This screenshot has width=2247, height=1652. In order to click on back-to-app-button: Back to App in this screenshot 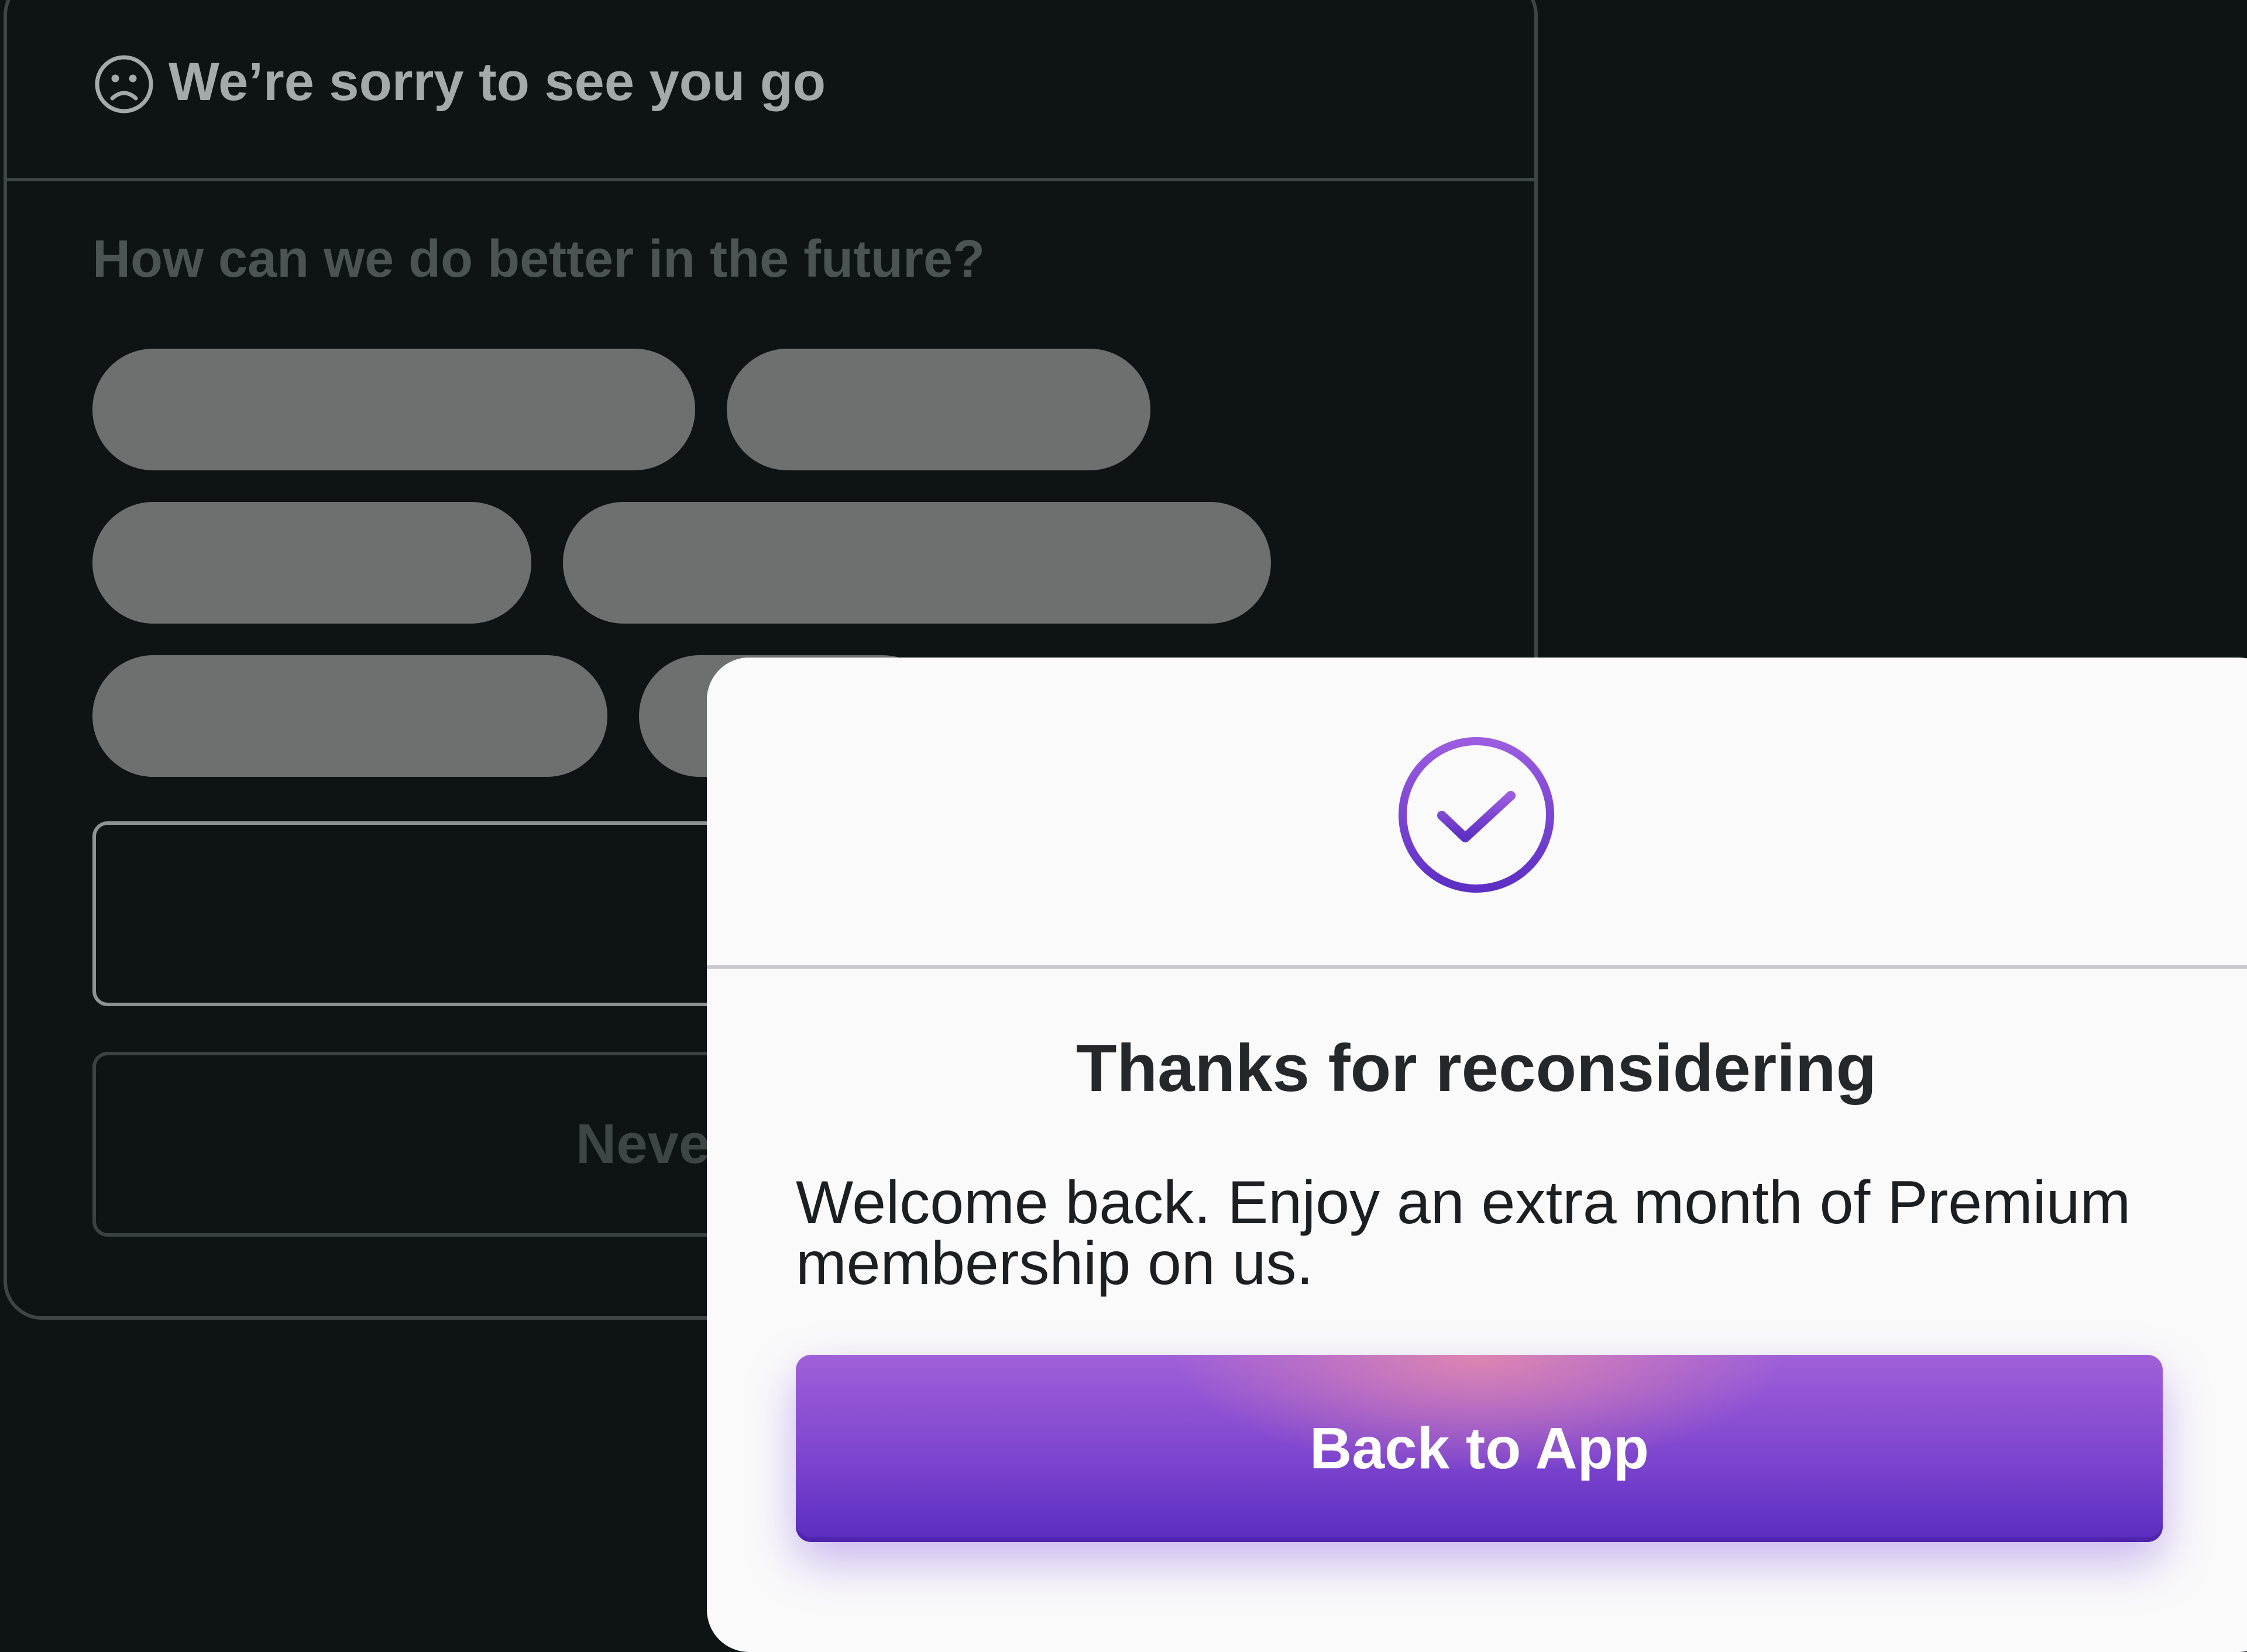, I will do `click(1480, 1448)`.